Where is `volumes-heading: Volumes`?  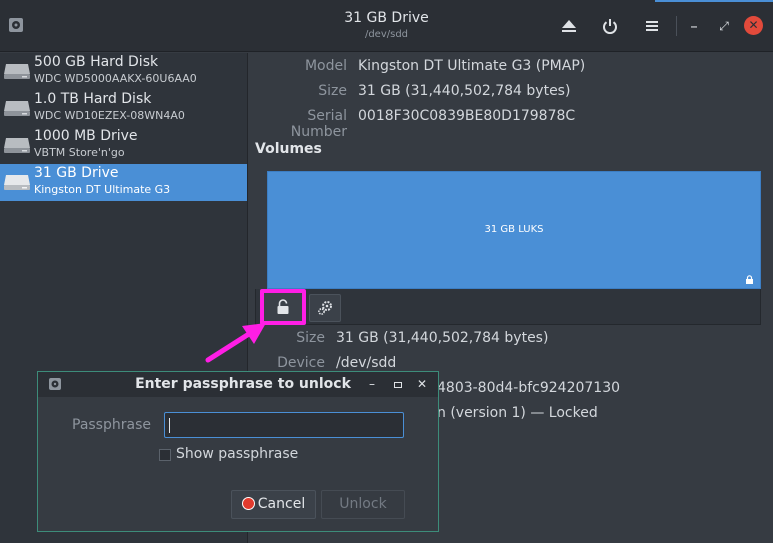
volumes-heading: Volumes is located at coordinates (288, 149).